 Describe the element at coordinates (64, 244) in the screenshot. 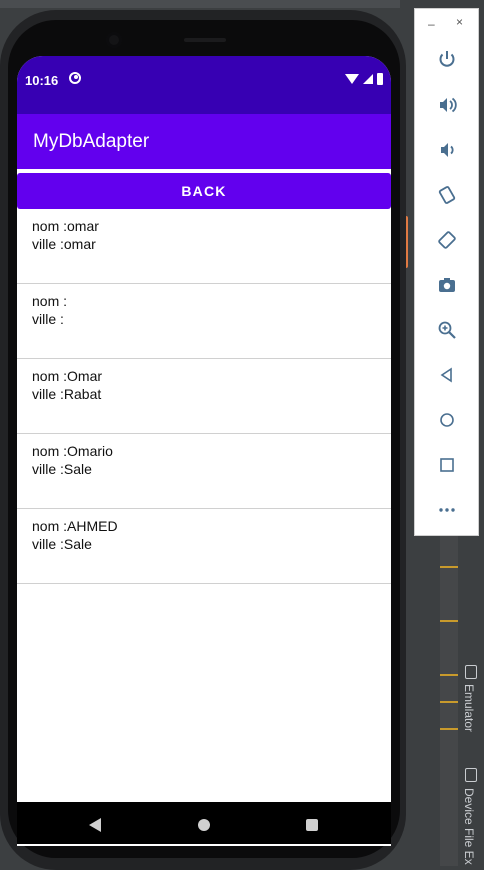

I see `ville-text: ville :omar` at that location.